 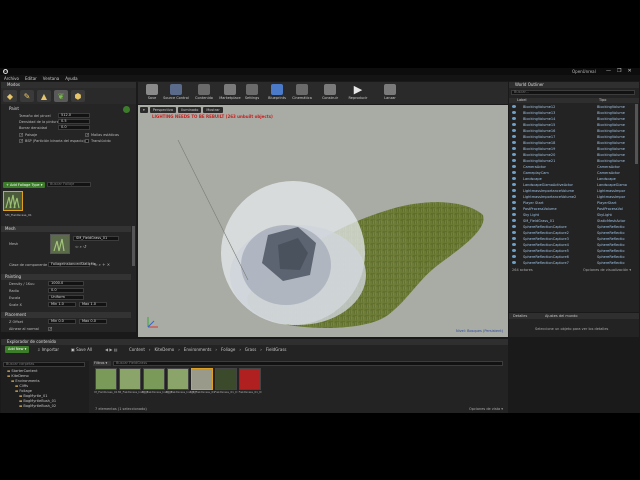 I want to click on perspective-button: Perspectiva, so click(x=163, y=110).